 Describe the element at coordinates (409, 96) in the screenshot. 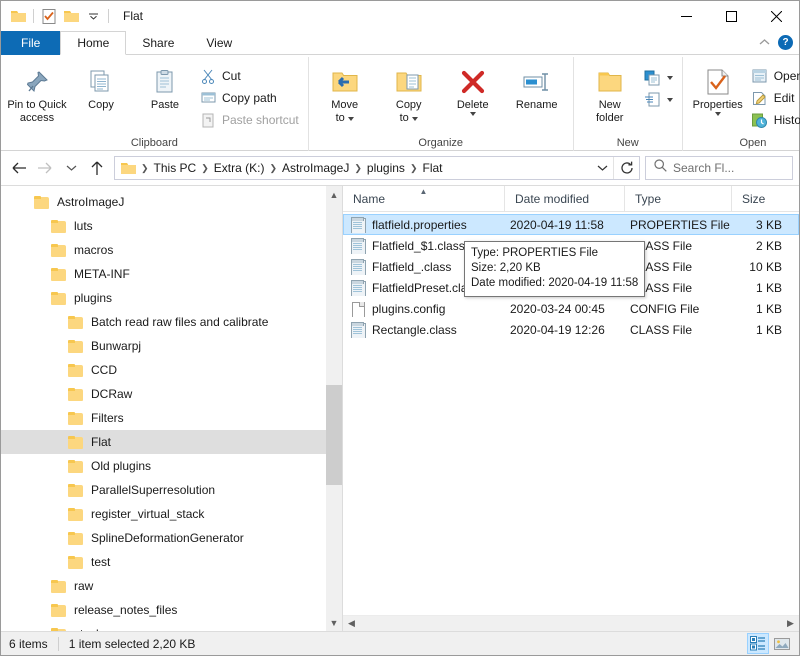

I see `copy-to-button: Copy to` at that location.